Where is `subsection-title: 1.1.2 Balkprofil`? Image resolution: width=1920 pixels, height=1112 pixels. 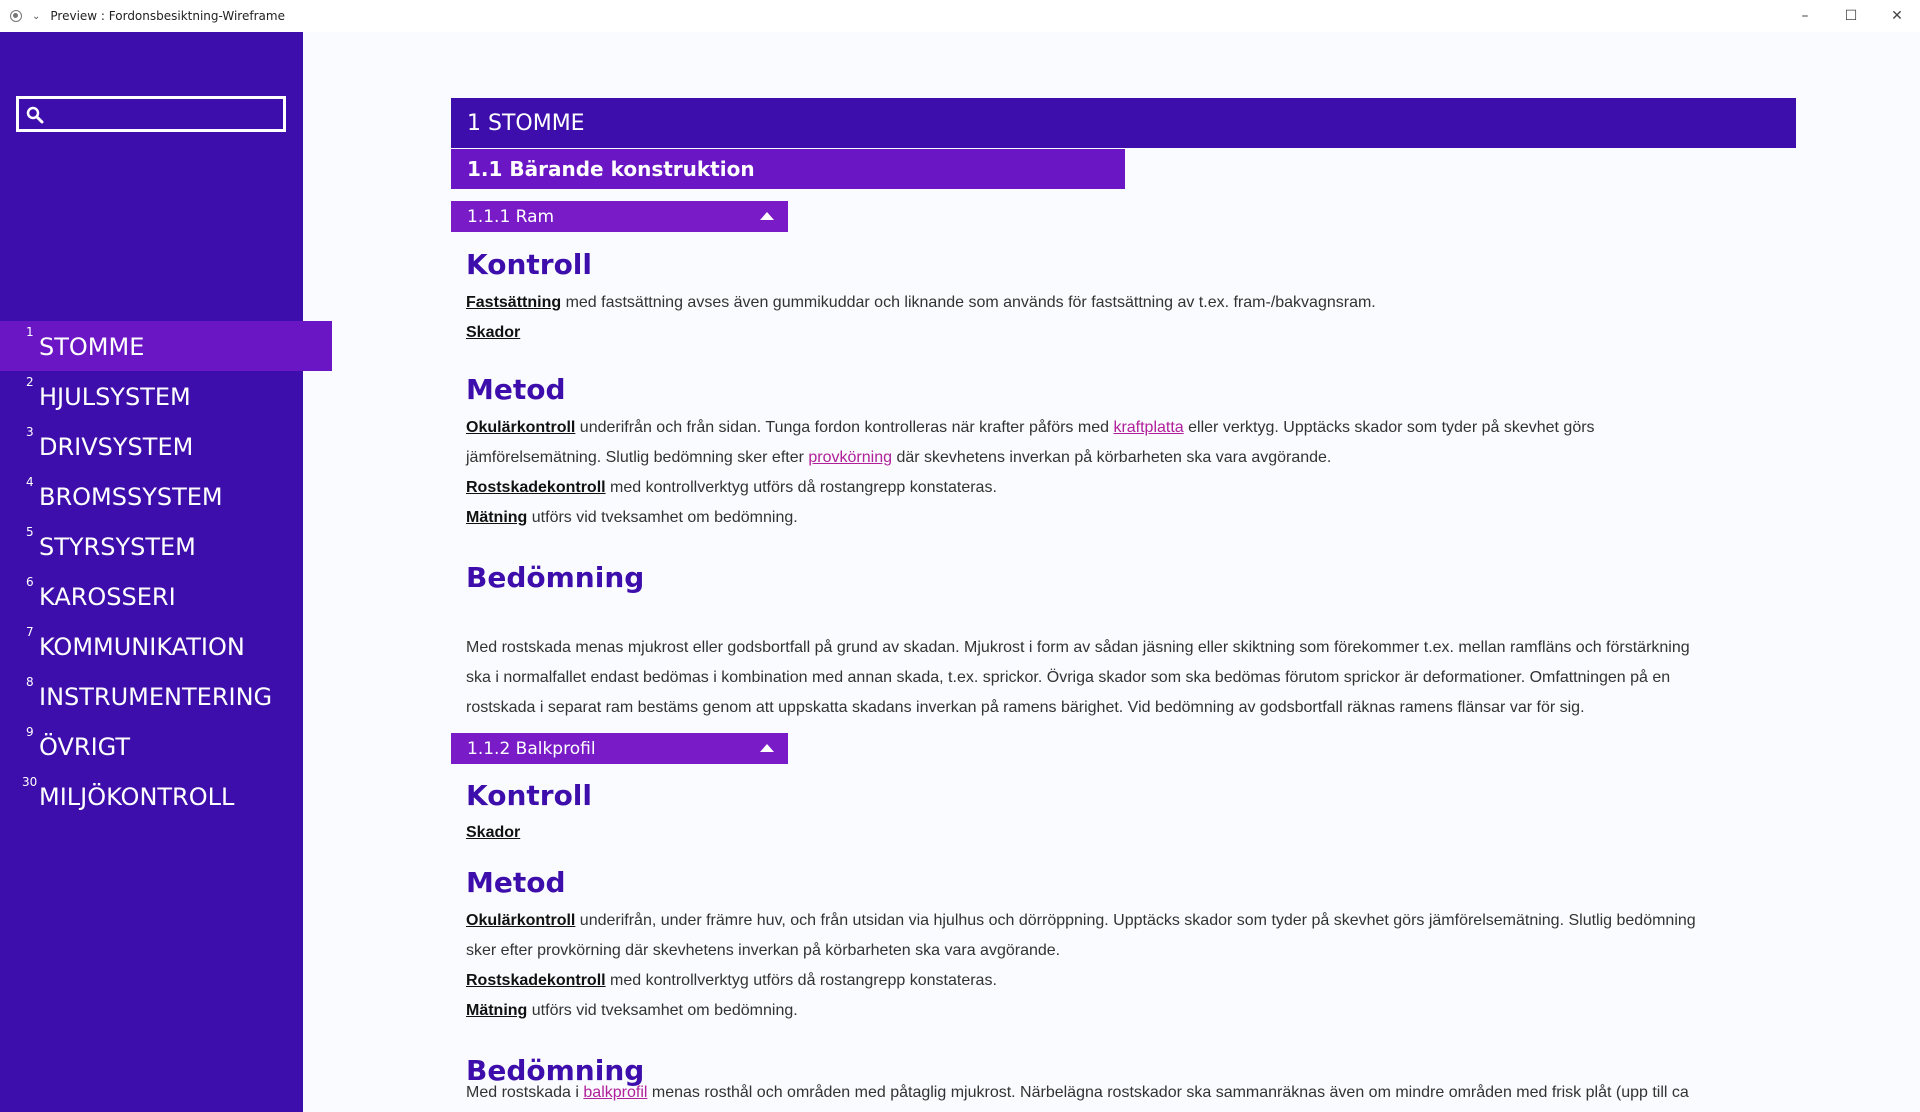 subsection-title: 1.1.2 Balkprofil is located at coordinates (531, 748).